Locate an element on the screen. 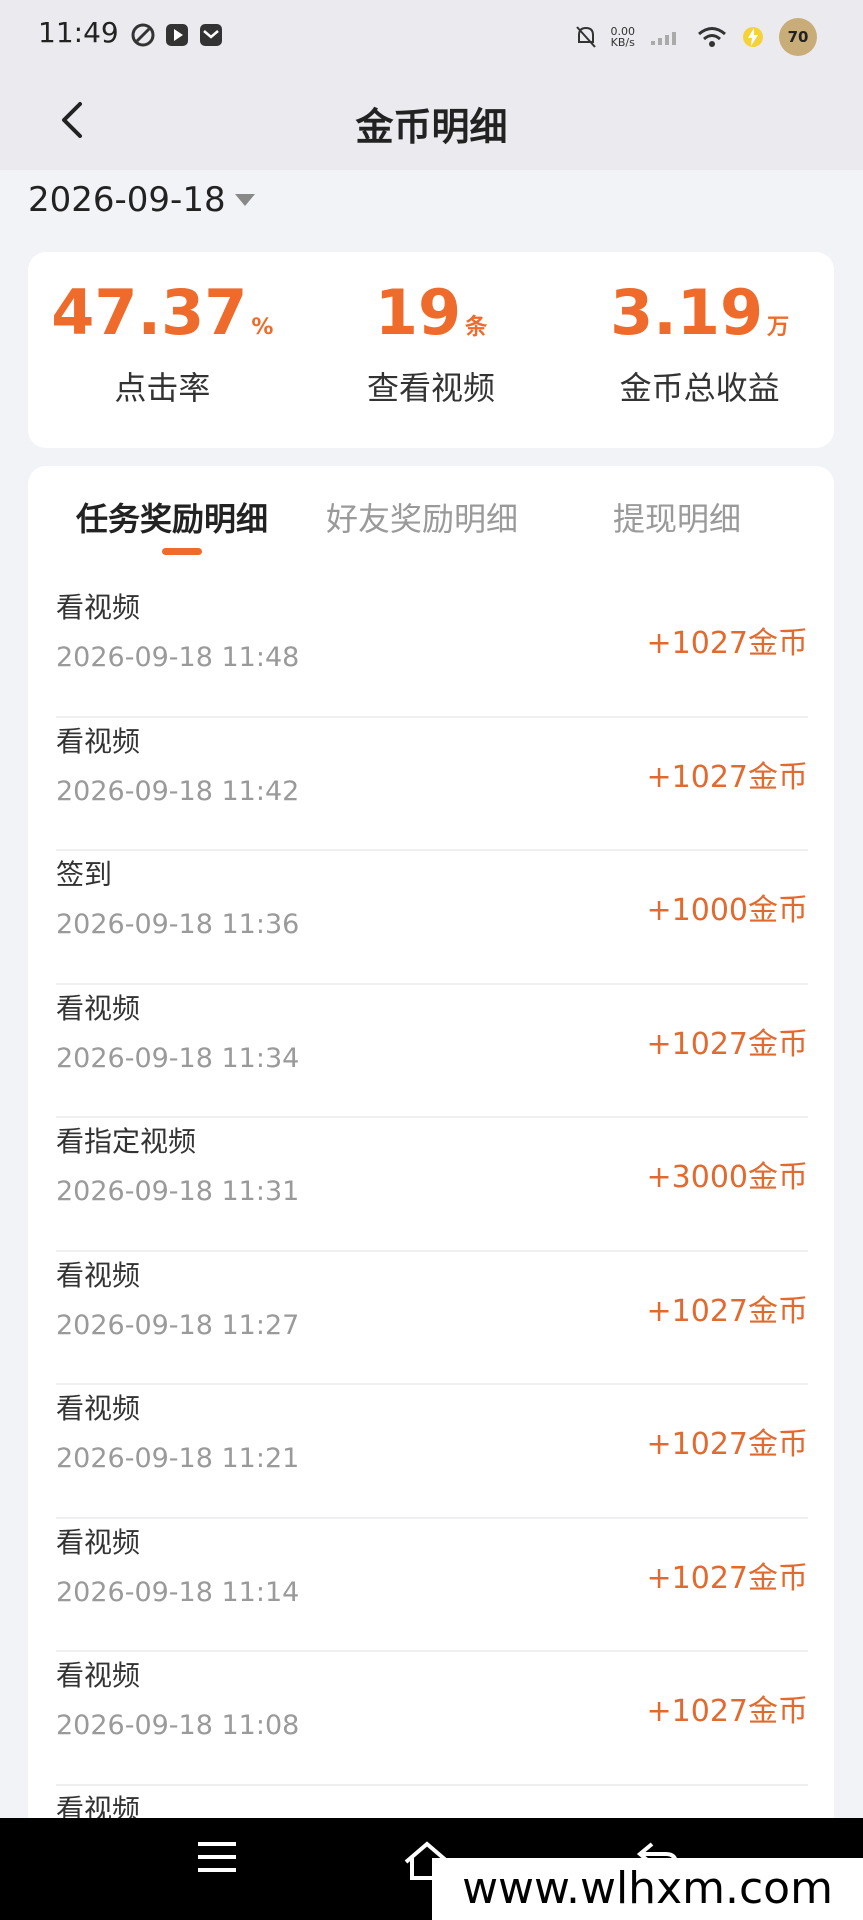 This screenshot has width=863, height=1920. list-item: 看视频 2026-09-18 11:48 +1027金币 is located at coordinates (432, 651).